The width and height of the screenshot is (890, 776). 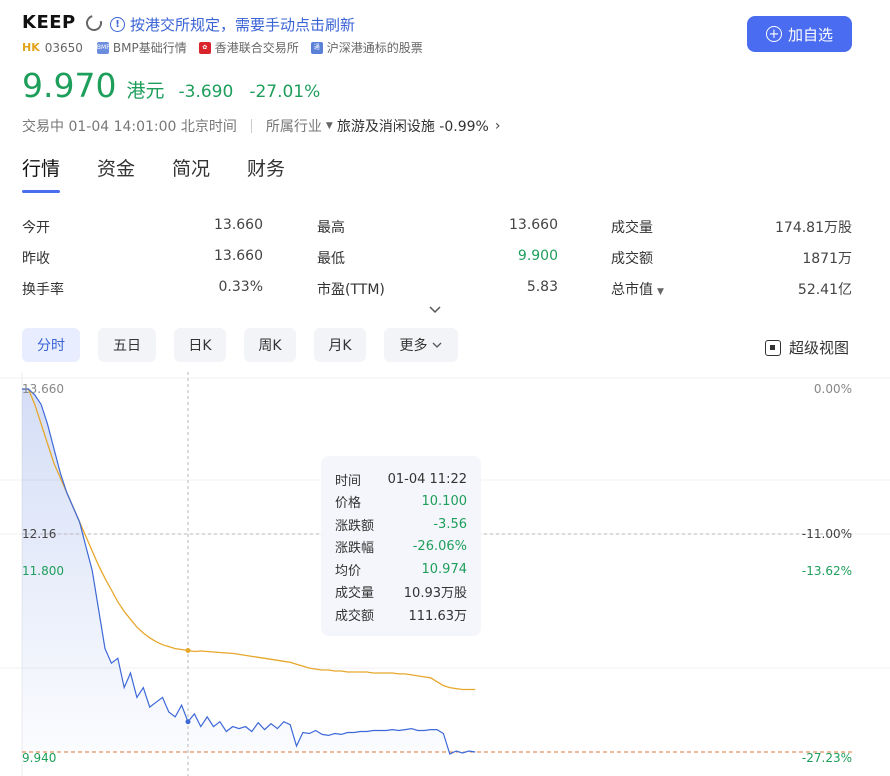 What do you see at coordinates (444, 569) in the screenshot?
I see `tooltip-avg: 10.974` at bounding box center [444, 569].